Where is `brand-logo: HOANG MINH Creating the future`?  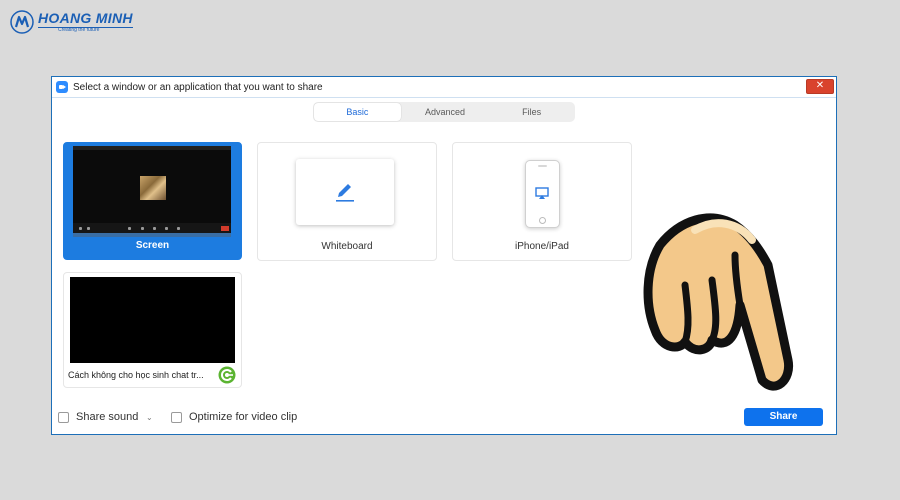 brand-logo: HOANG MINH Creating the future is located at coordinates (71, 22).